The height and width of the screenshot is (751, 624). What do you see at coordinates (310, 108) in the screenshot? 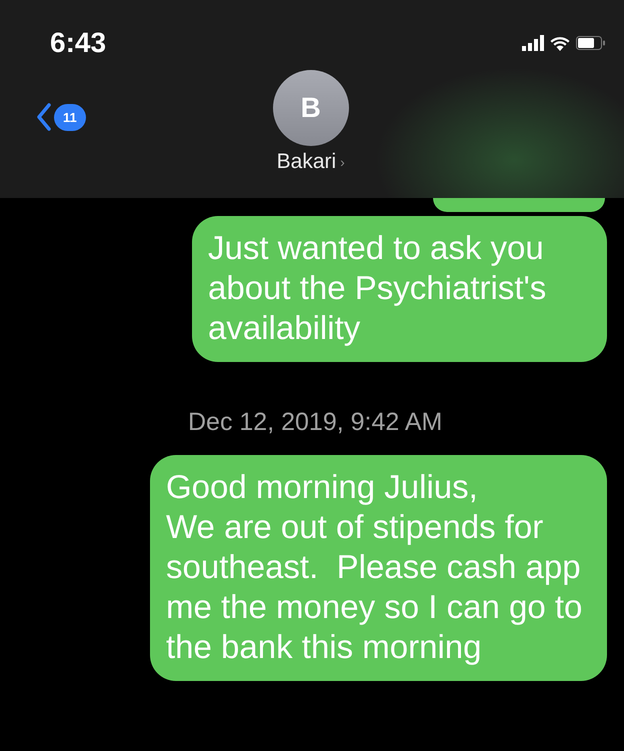
I see `avatar: B` at bounding box center [310, 108].